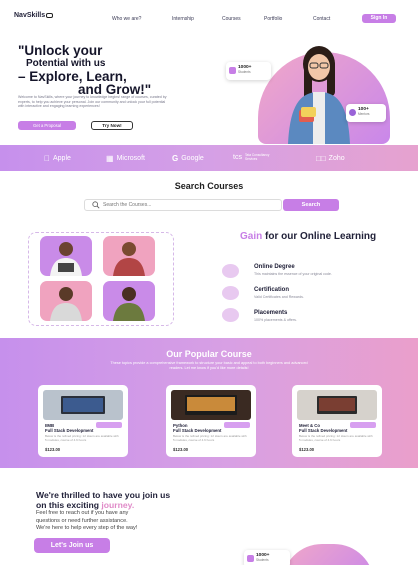 Image resolution: width=418 pixels, height=565 pixels. Describe the element at coordinates (209, 354) in the screenshot. I see `popular-courses-title: Our Popular Course` at that location.